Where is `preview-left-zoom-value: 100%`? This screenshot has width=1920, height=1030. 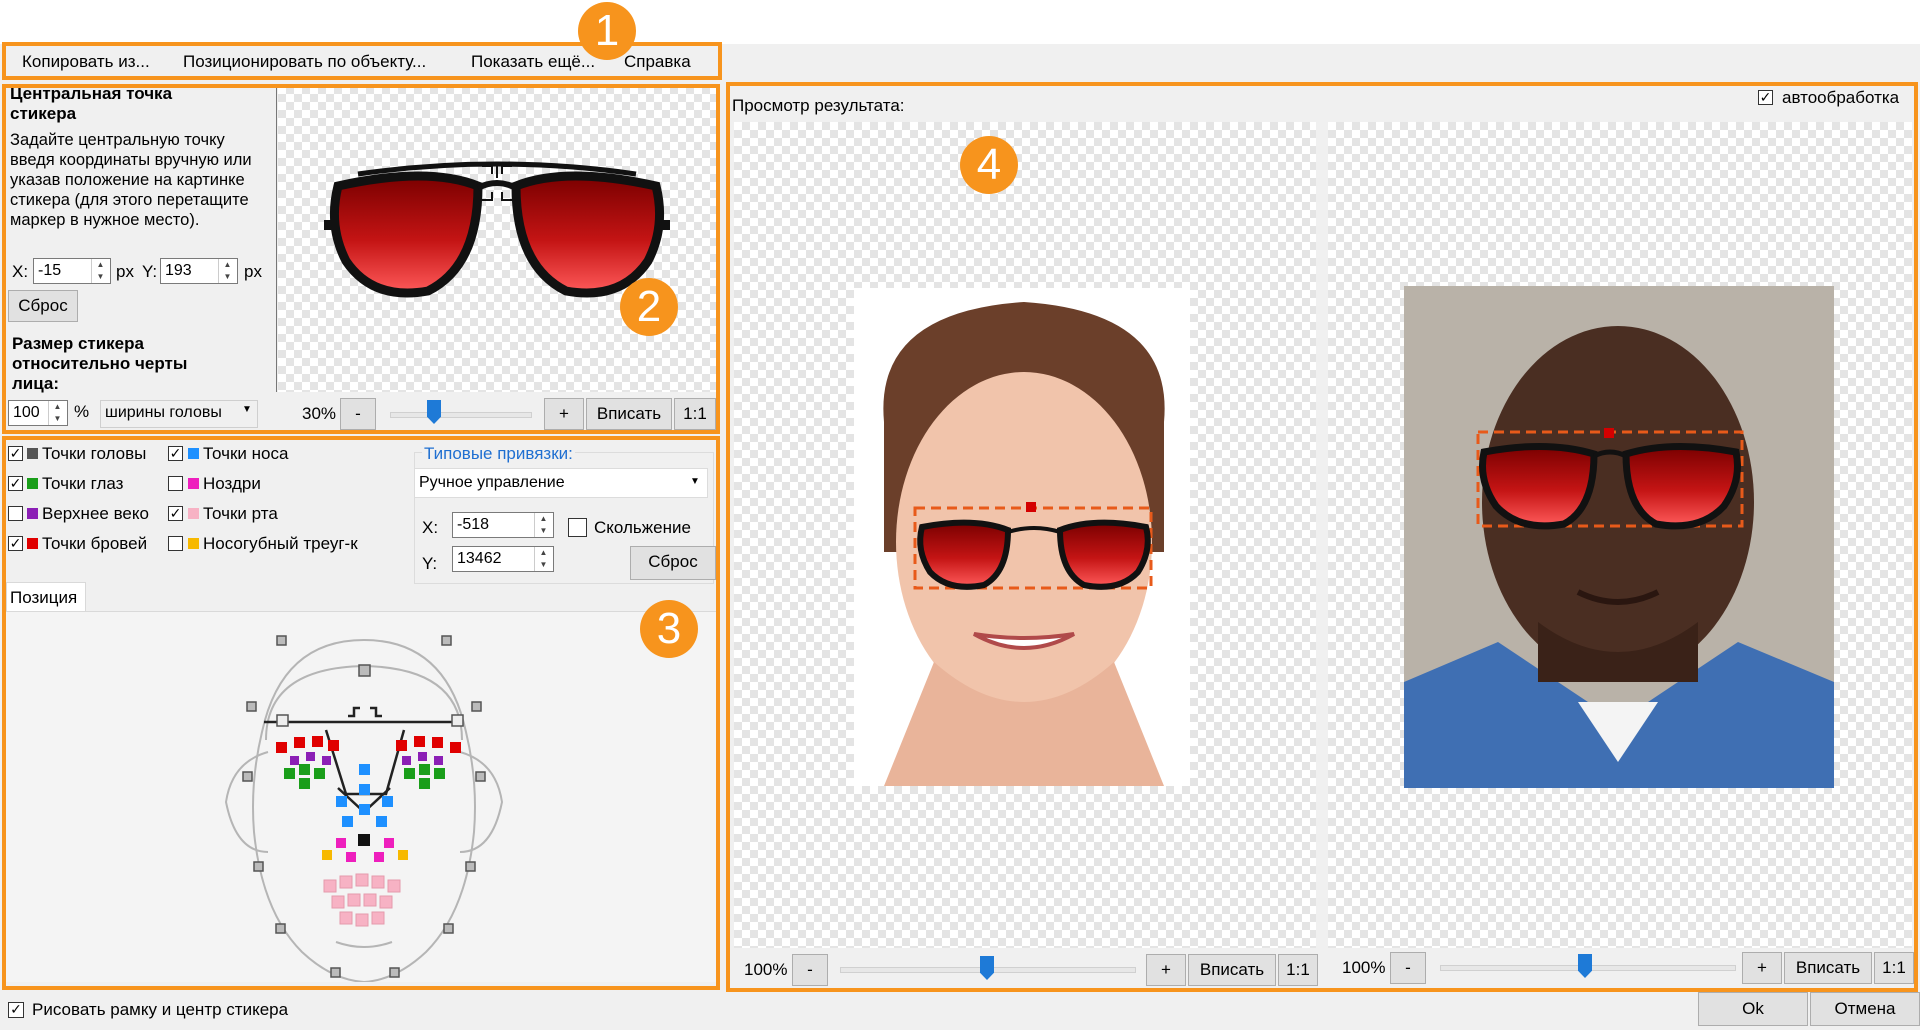 preview-left-zoom-value: 100% is located at coordinates (766, 969).